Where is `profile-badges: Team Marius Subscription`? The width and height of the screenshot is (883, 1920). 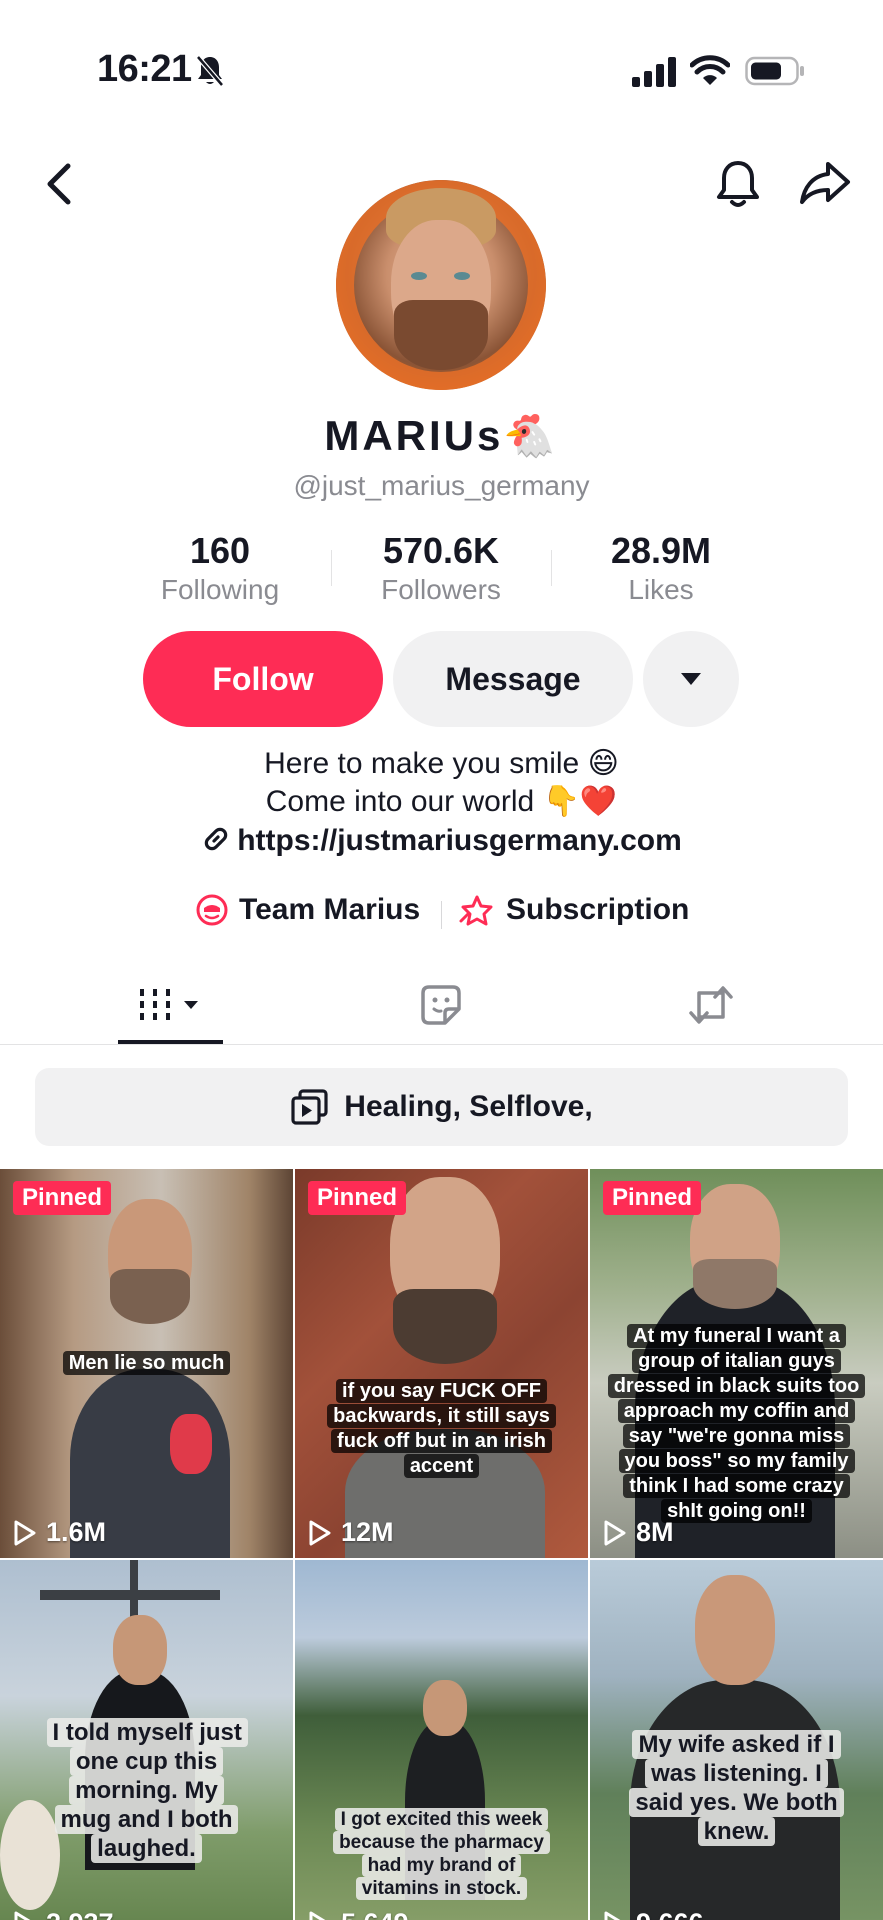
profile-badges: Team Marius Subscription is located at coordinates (441, 915).